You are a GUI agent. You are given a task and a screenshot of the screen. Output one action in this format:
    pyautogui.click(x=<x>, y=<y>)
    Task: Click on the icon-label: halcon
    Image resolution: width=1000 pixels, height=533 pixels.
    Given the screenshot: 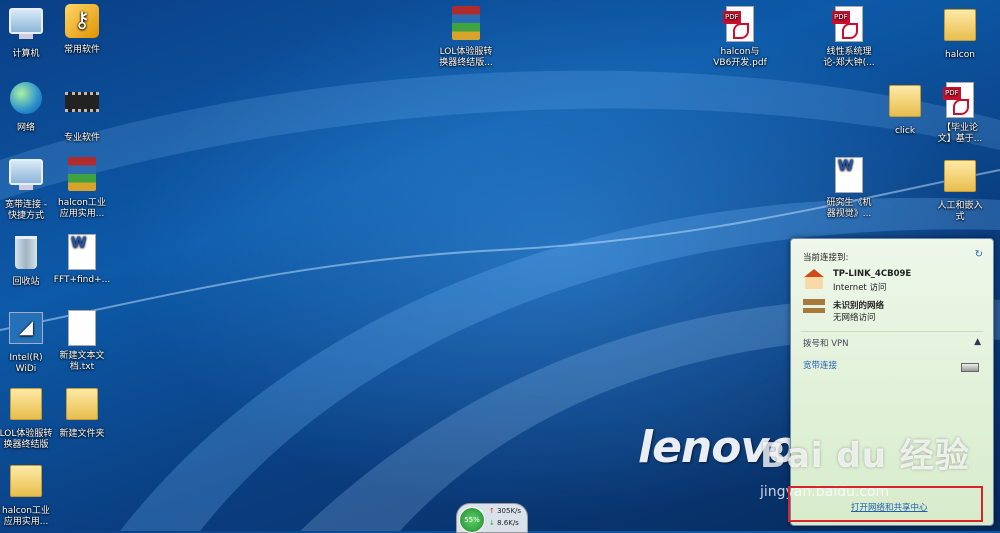 What is the action you would take?
    pyautogui.click(x=960, y=55)
    